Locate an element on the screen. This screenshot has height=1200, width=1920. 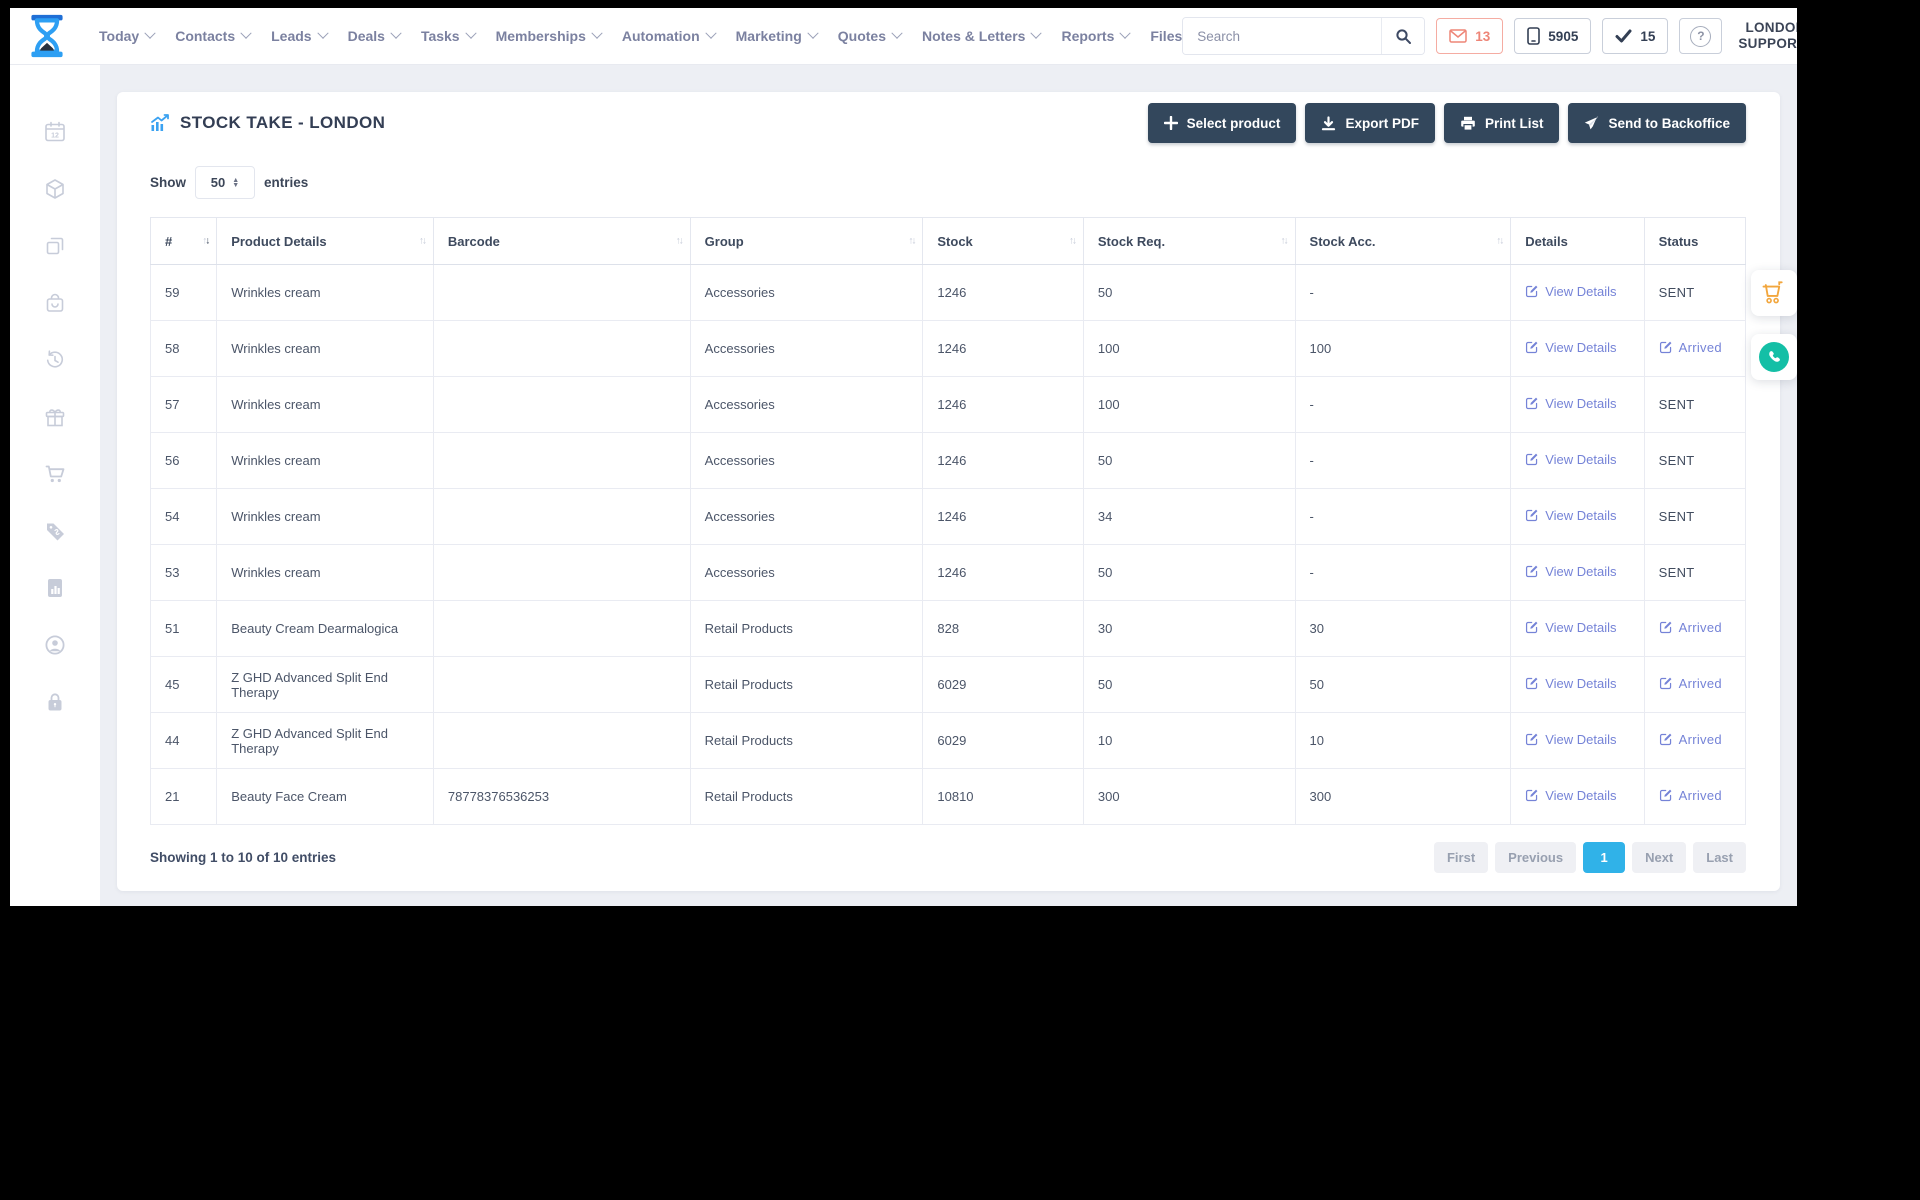
nav-item-reports: Reports is located at coordinates (1096, 35).